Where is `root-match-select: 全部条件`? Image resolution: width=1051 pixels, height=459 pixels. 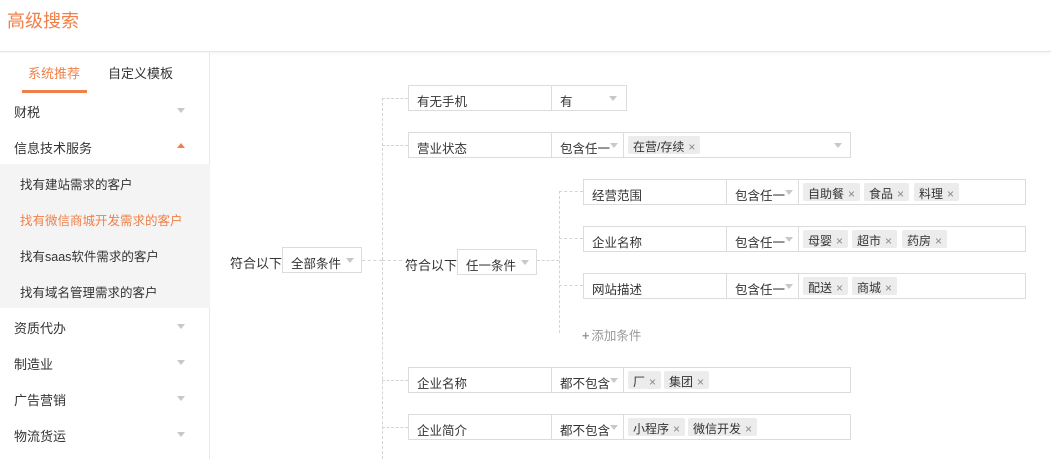 root-match-select: 全部条件 is located at coordinates (322, 260).